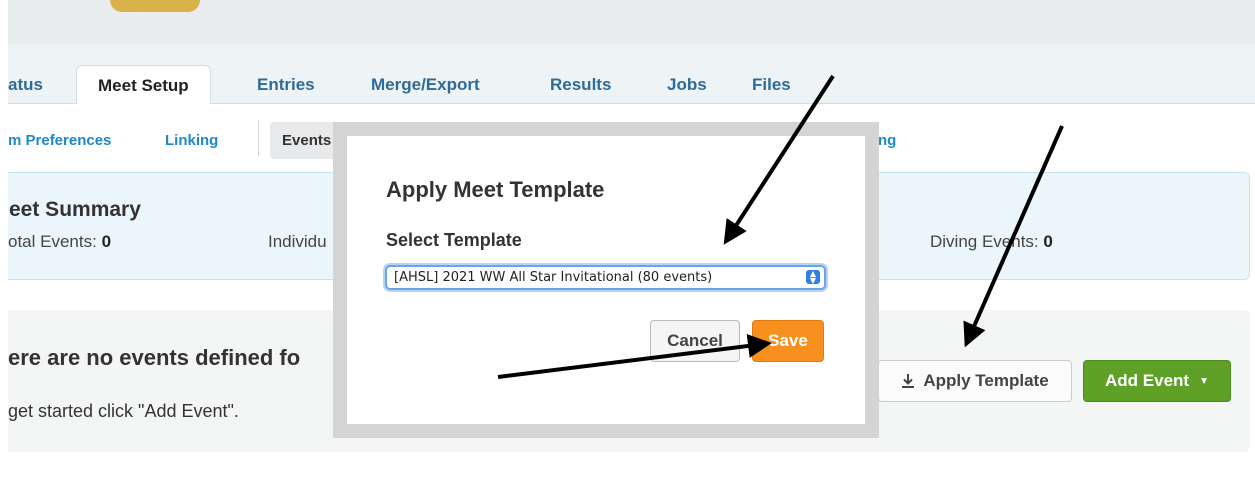 Image resolution: width=1255 pixels, height=477 pixels. Describe the element at coordinates (25, 85) in the screenshot. I see `tab-status: atus` at that location.